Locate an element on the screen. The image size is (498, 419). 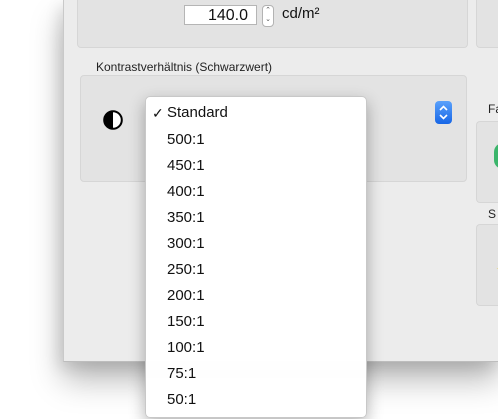
menu-item-500: 500:1 is located at coordinates (256, 140).